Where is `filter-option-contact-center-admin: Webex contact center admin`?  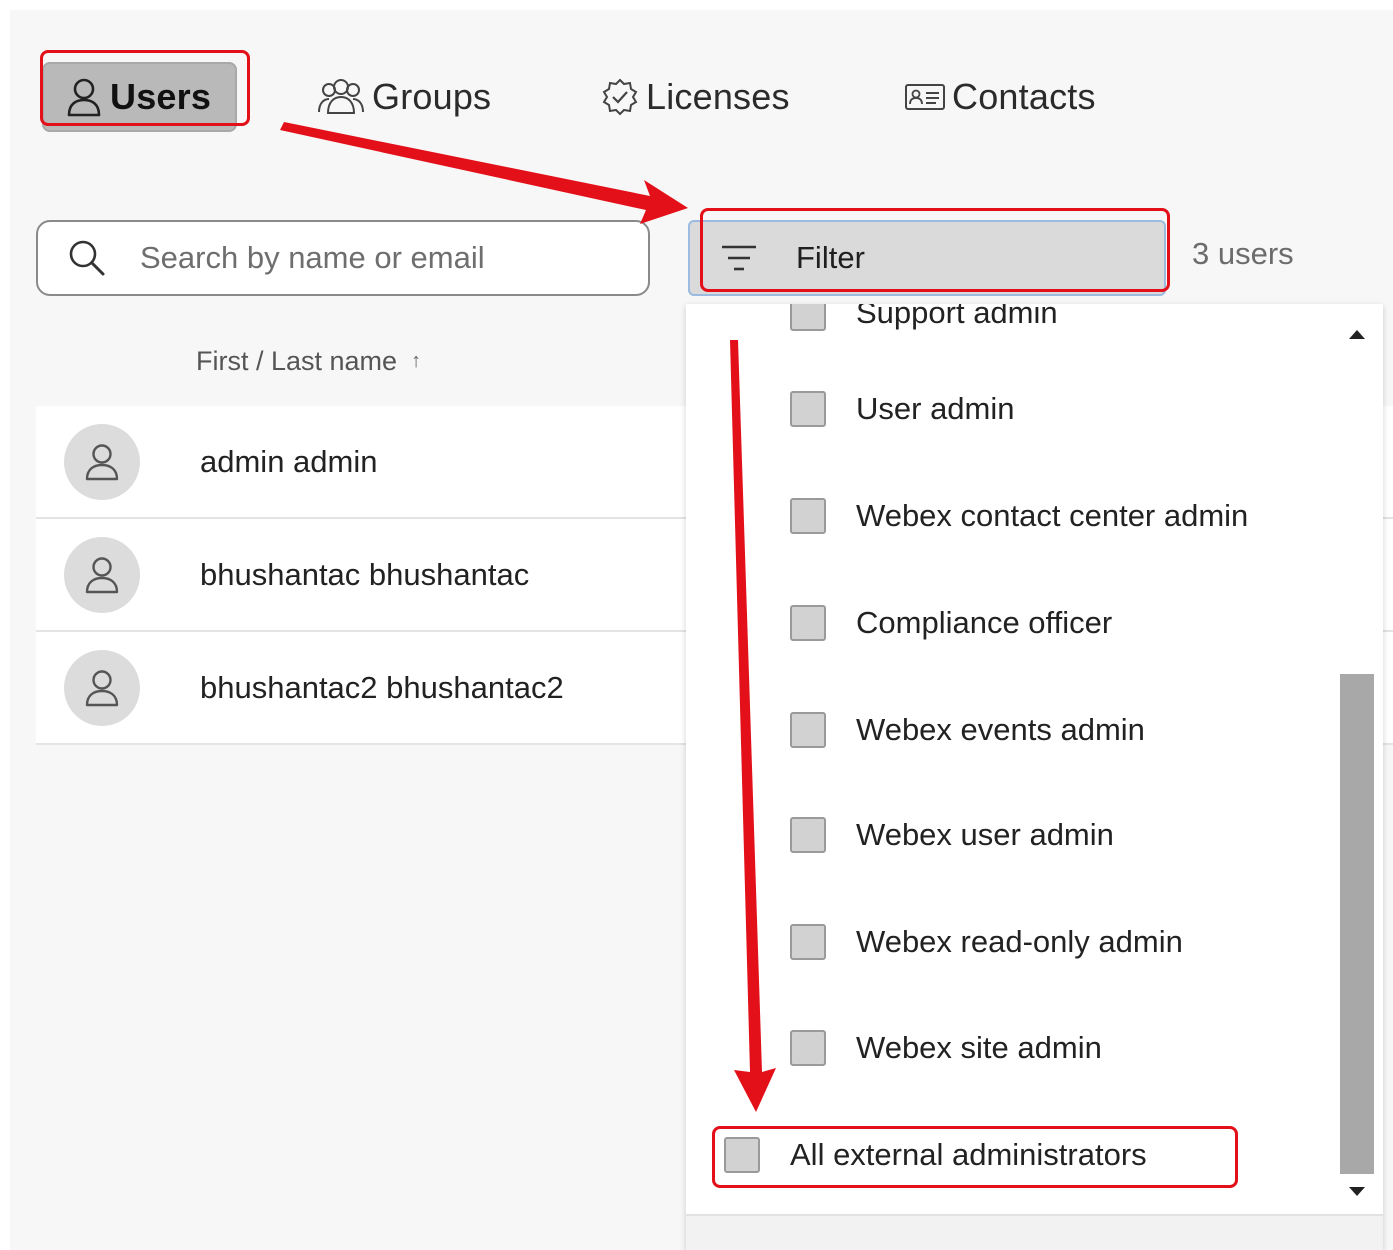 filter-option-contact-center-admin: Webex contact center admin is located at coordinates (1019, 516).